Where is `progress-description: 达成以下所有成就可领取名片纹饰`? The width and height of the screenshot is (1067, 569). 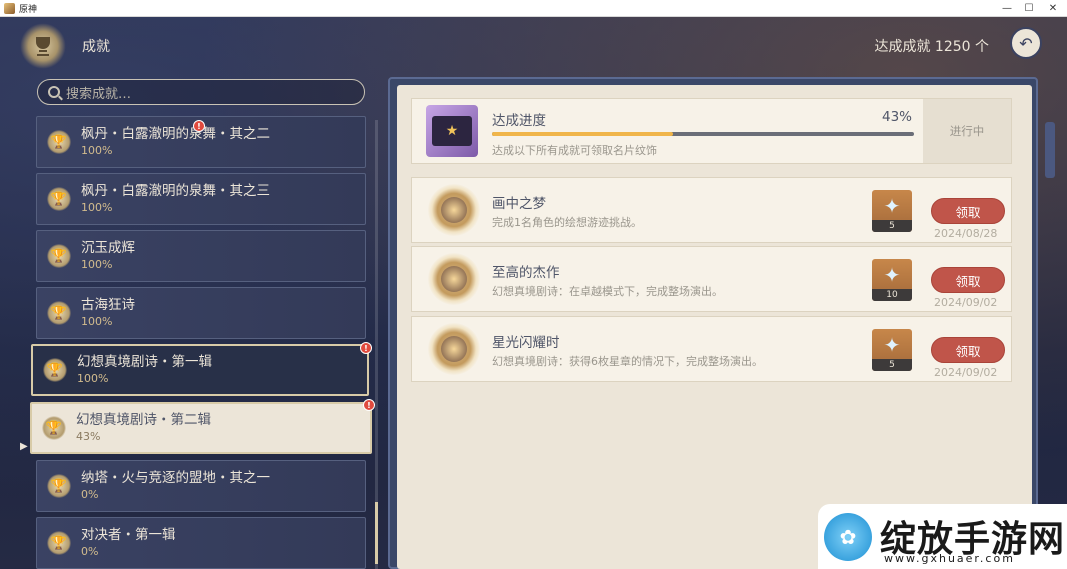 progress-description: 达成以下所有成就可领取名片纹饰 is located at coordinates (574, 150).